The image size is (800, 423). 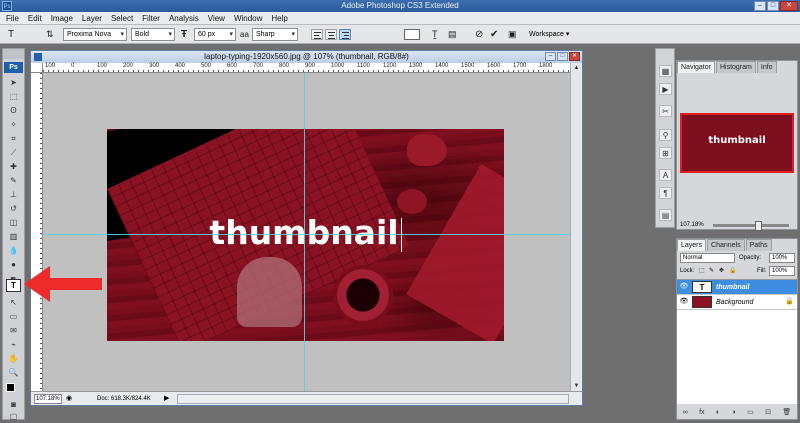 What do you see at coordinates (665, 89) in the screenshot?
I see `actions-panel-icon: ▶` at bounding box center [665, 89].